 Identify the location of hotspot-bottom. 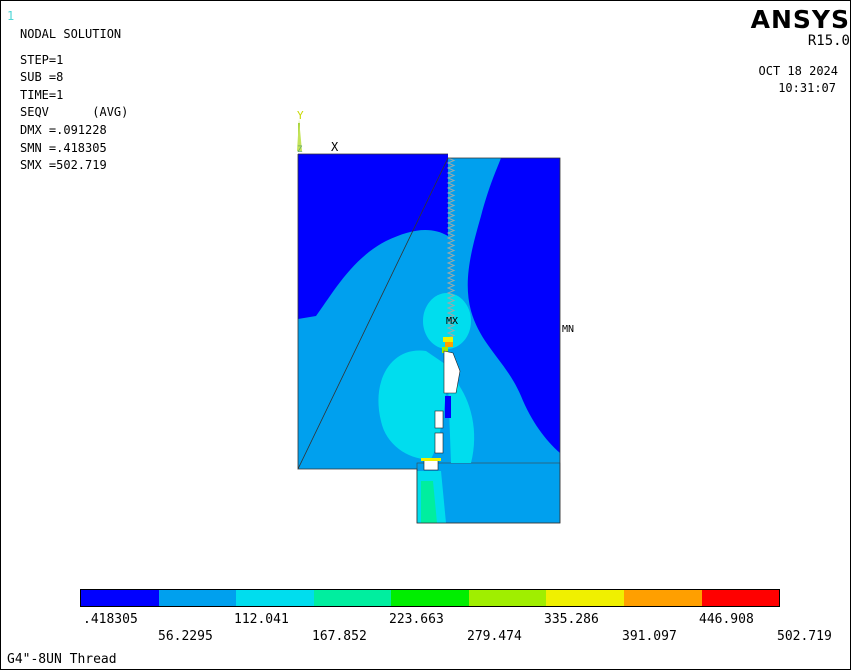
(431, 459).